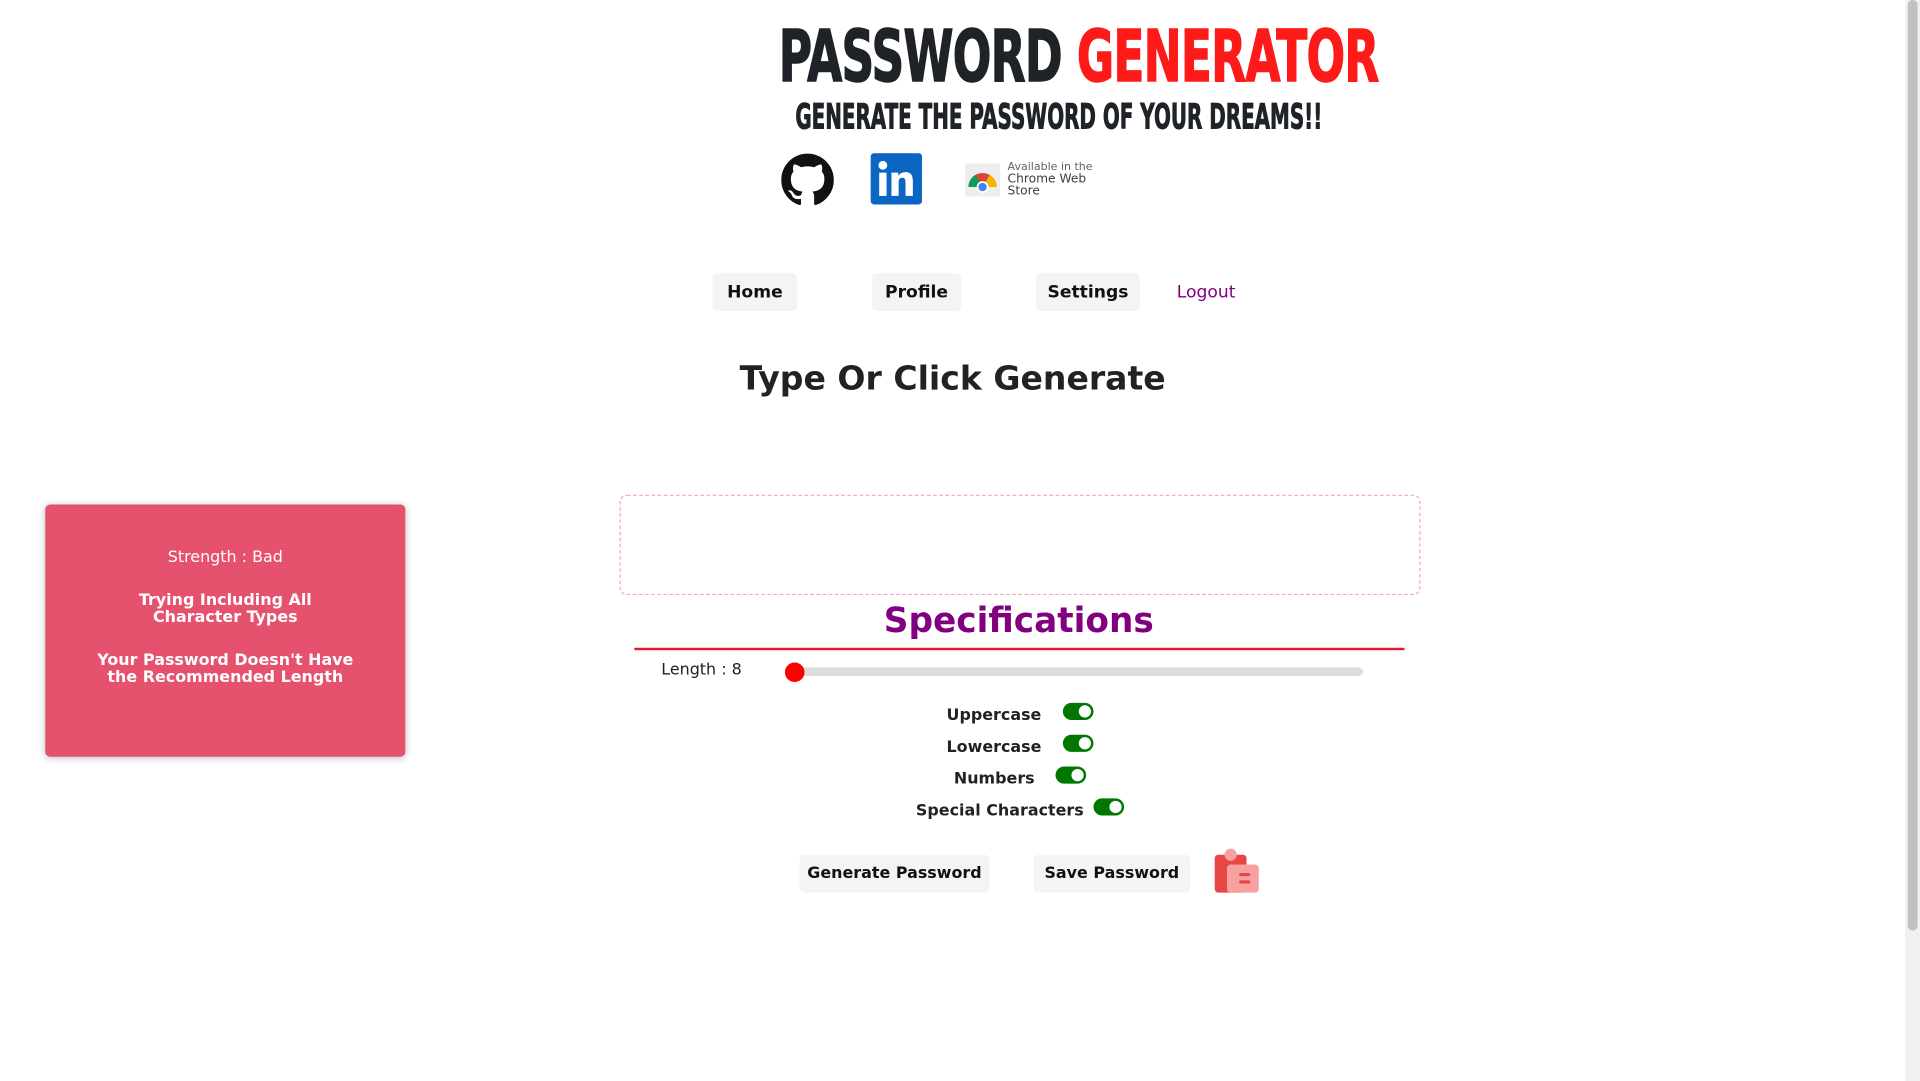  Describe the element at coordinates (1078, 743) in the screenshot. I see `lowercase-toggle` at that location.